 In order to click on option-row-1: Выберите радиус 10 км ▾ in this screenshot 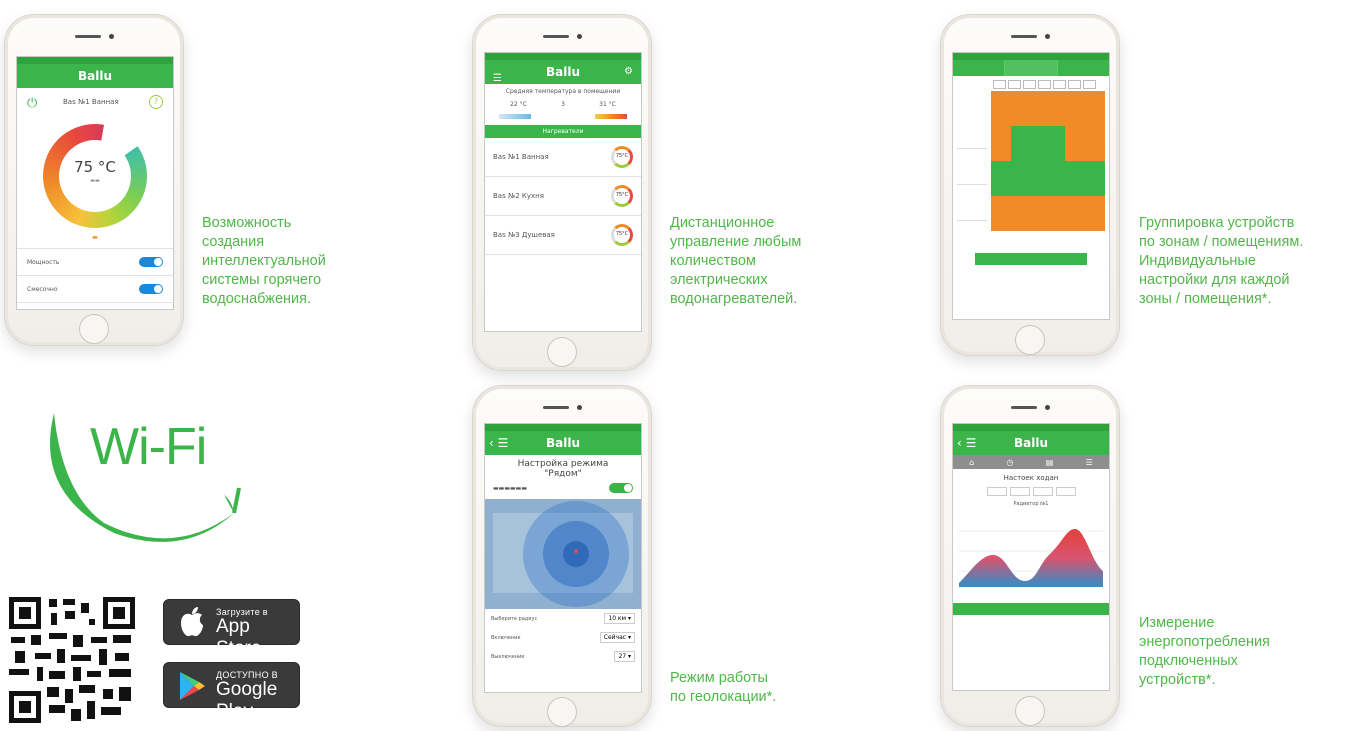, I will do `click(563, 618)`.